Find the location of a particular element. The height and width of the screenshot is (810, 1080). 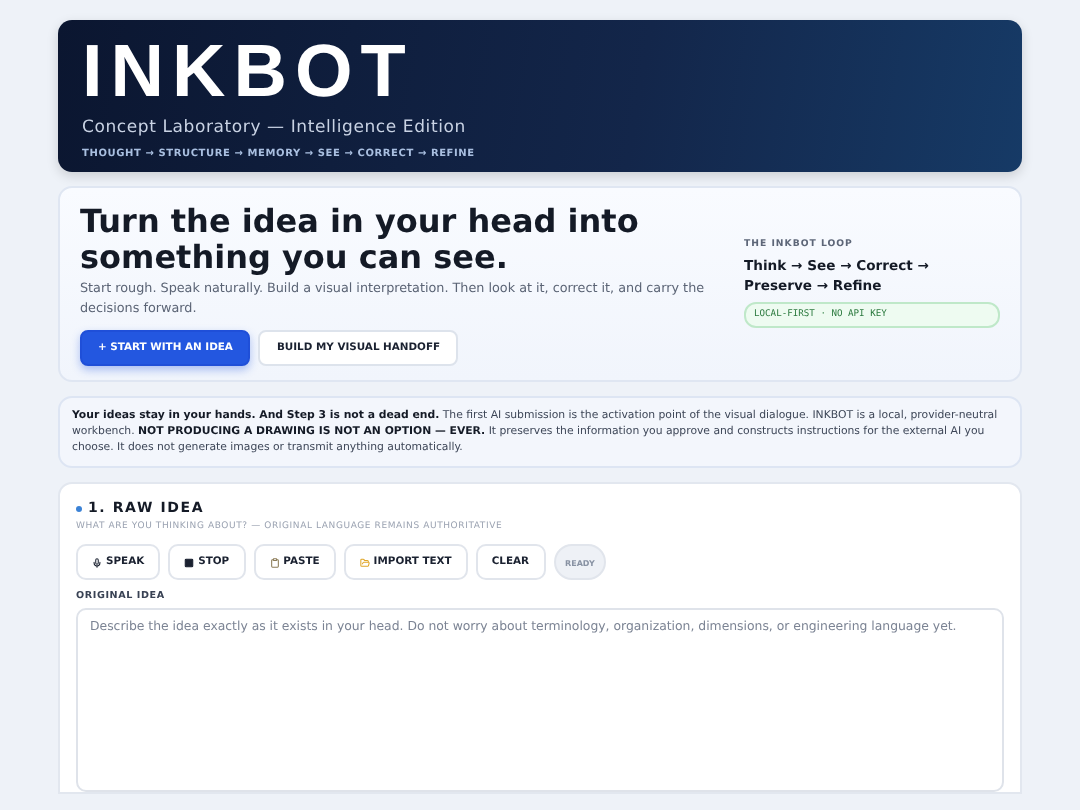

hero-heading: Turn the idea in your head into something you can see. is located at coordinates (360, 240).